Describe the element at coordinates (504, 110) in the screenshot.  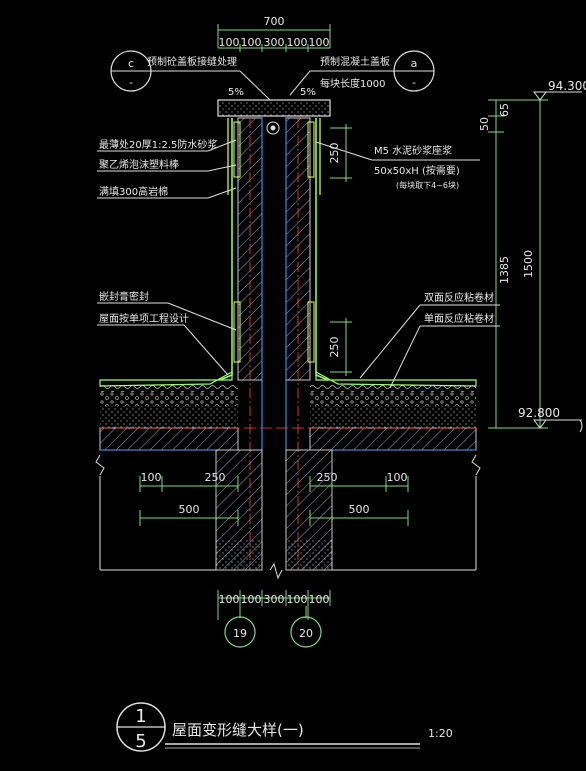
I see `dim-65: 65` at that location.